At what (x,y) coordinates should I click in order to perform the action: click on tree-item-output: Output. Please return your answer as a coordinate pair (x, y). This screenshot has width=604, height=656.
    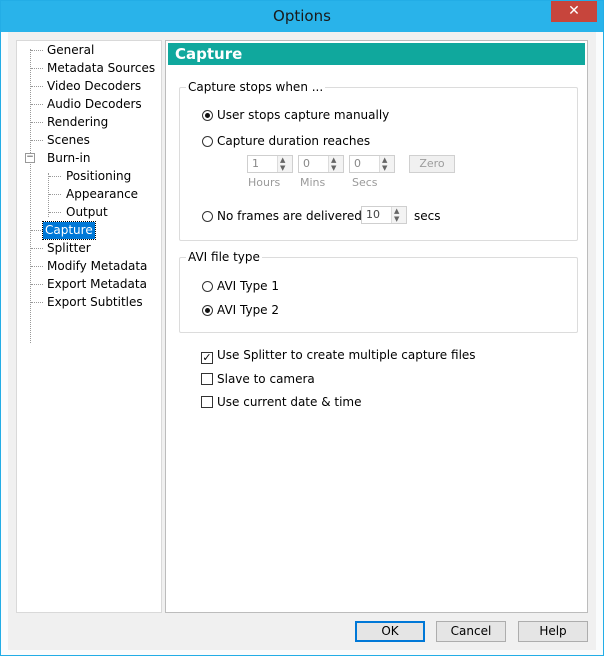
    Looking at the image, I should click on (87, 212).